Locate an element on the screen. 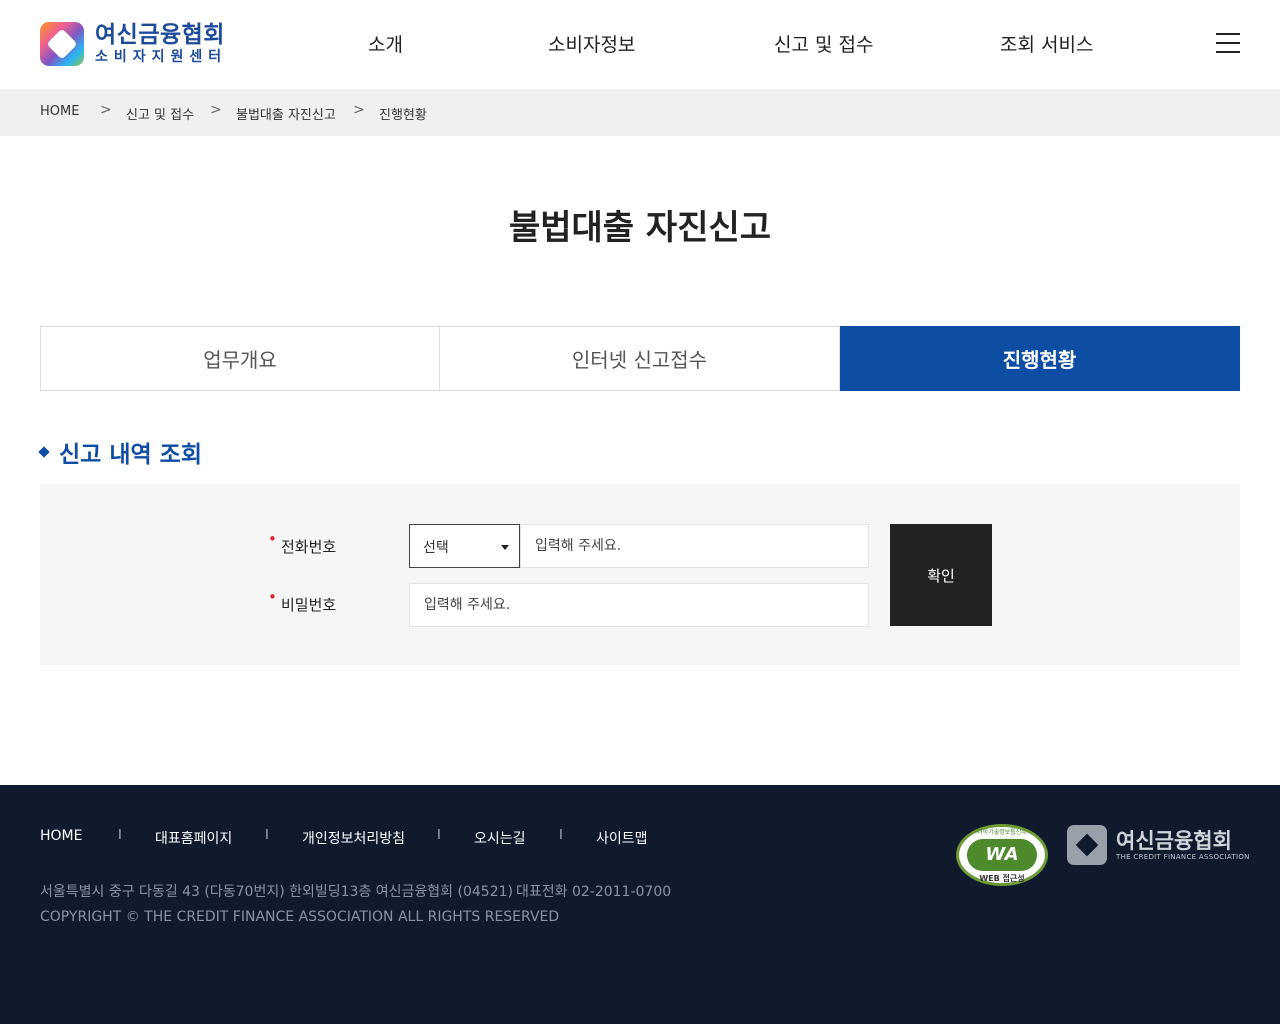 Image resolution: width=1280 pixels, height=1024 pixels. phone-label: • 전화번호 is located at coordinates (302, 543).